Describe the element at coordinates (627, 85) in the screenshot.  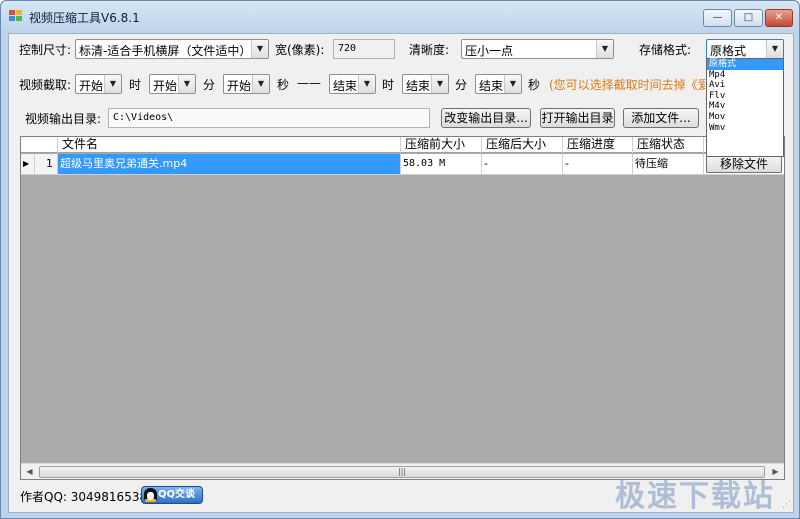
I see `clip-hint-text: (您可以选择截取时间去掉《爱剪` at that location.